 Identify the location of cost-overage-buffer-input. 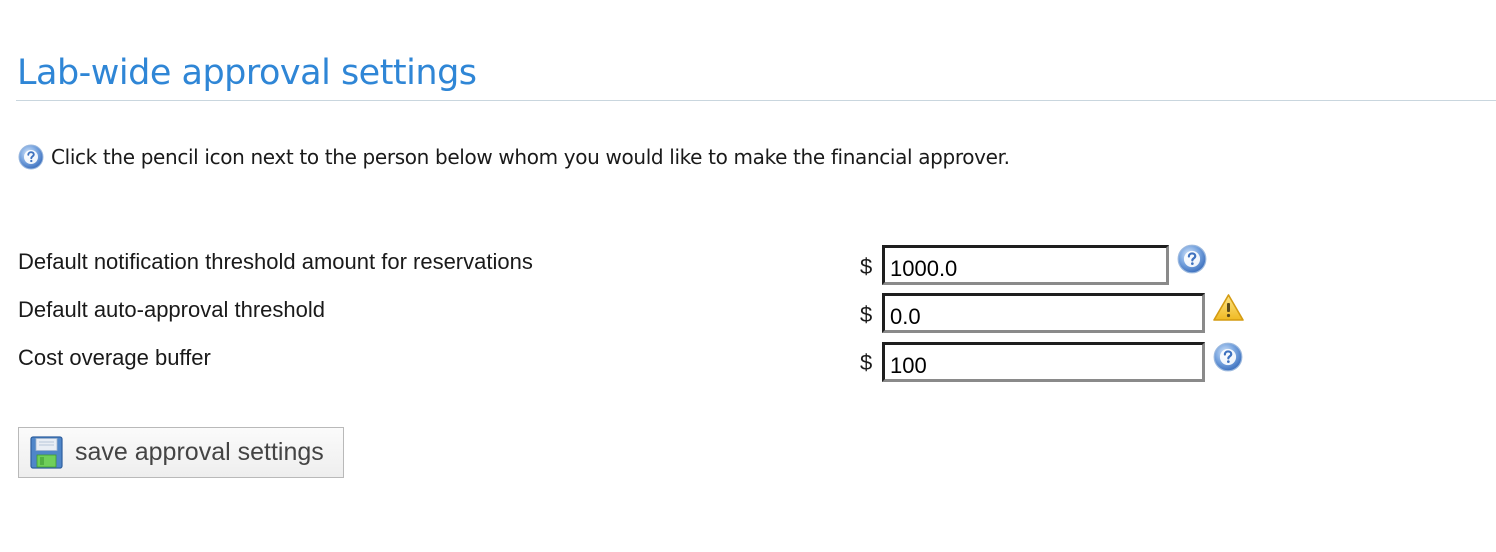
(1043, 362).